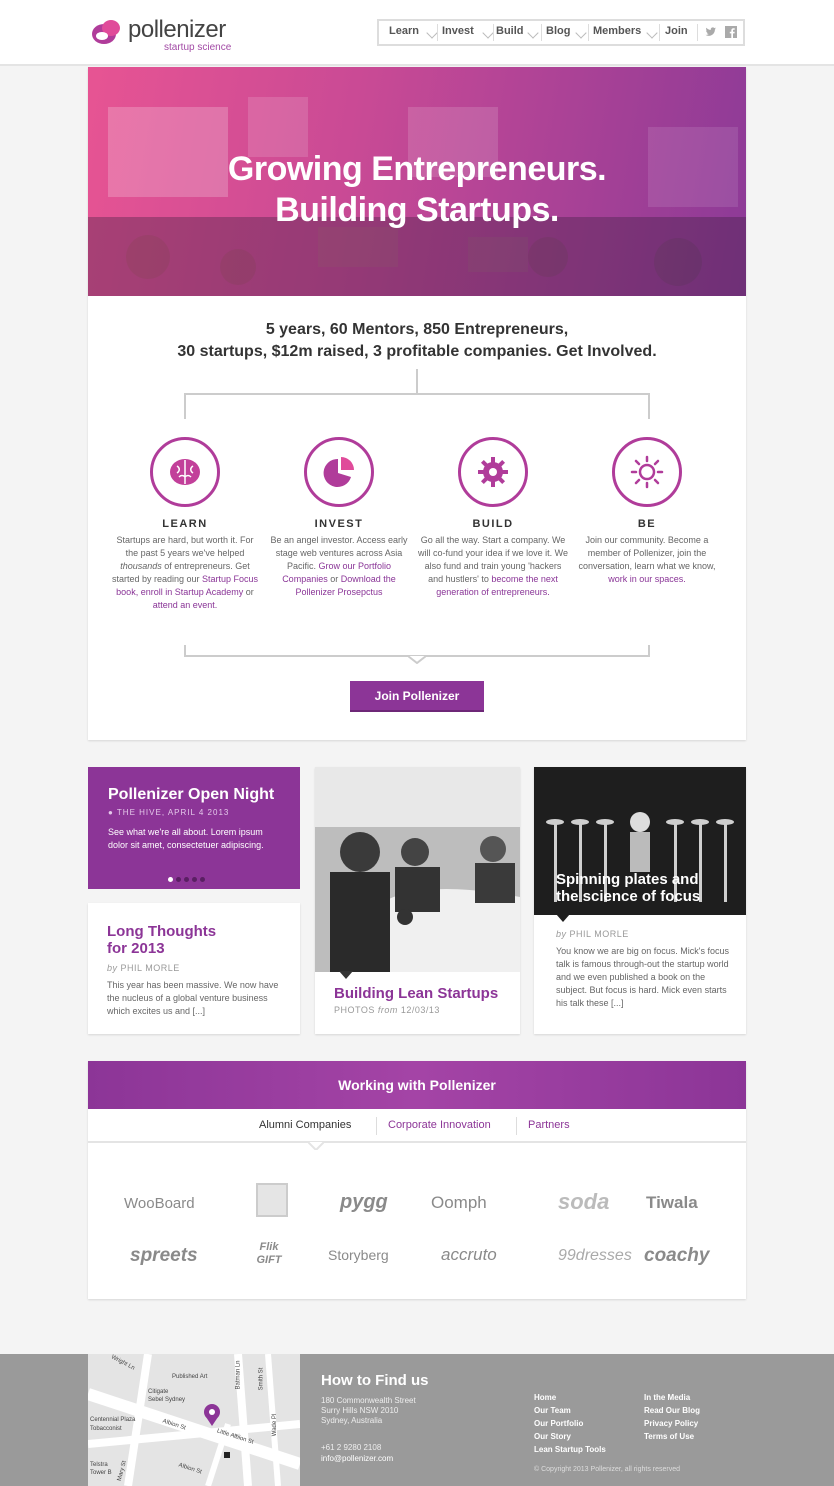  What do you see at coordinates (669, 1436) in the screenshot?
I see `footer-link-terms: Terms of Use` at bounding box center [669, 1436].